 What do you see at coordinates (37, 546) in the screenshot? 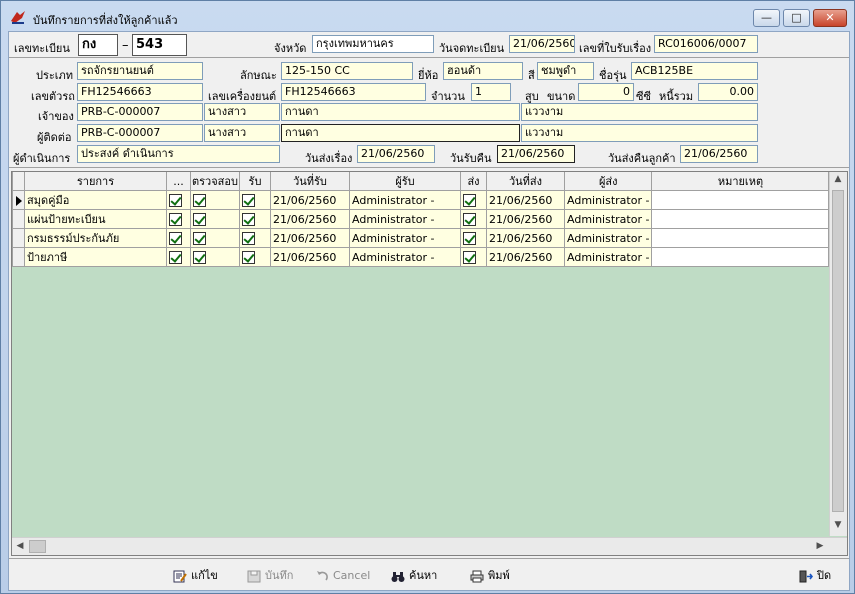
I see `horizontal-scroll-thumb` at bounding box center [37, 546].